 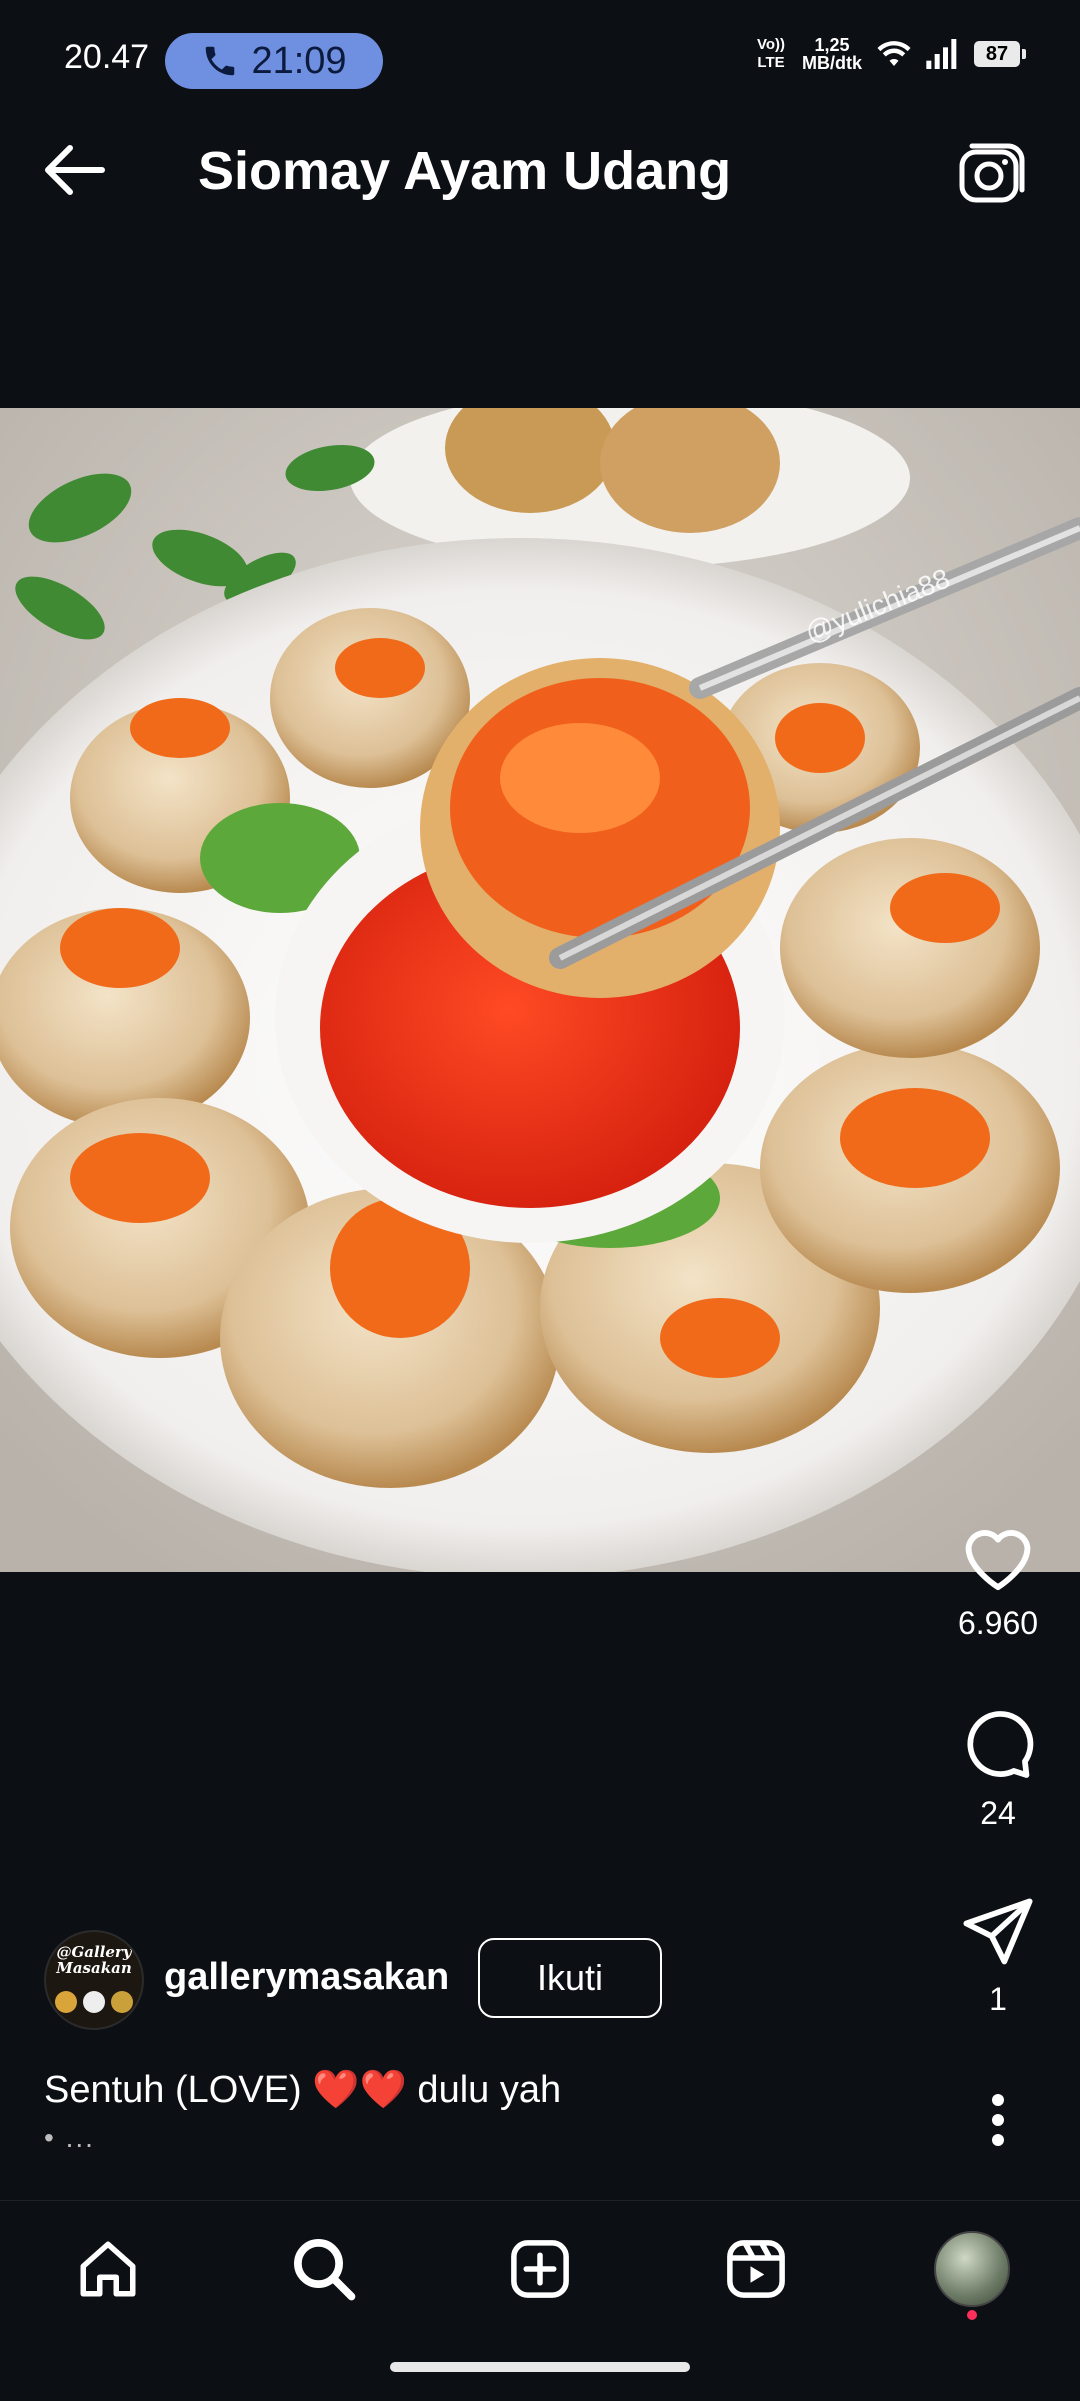 What do you see at coordinates (1000, 54) in the screenshot?
I see `battery-indicator: 87` at bounding box center [1000, 54].